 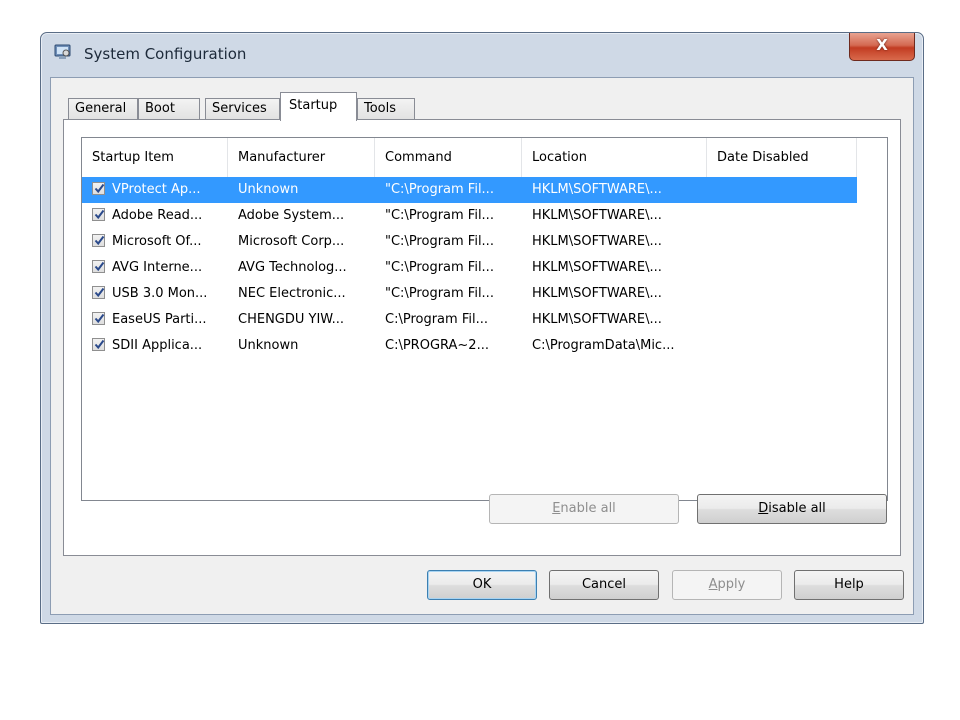 I want to click on apply-button: Apply, so click(x=727, y=585).